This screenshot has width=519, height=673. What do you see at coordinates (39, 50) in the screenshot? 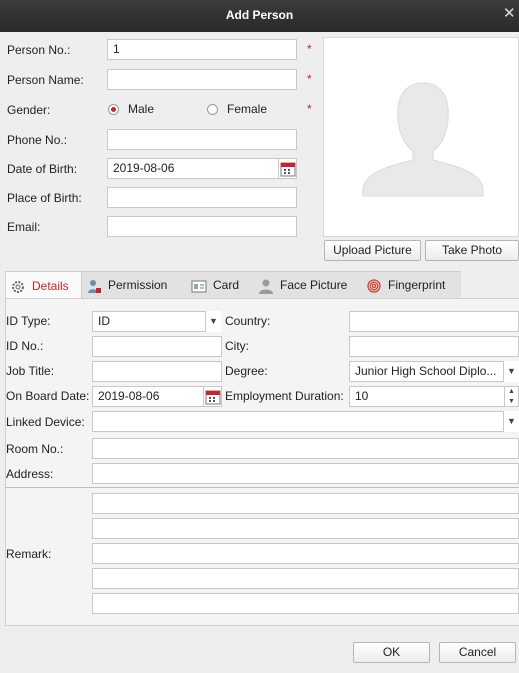
I see `person-no-label: Person No.:` at bounding box center [39, 50].